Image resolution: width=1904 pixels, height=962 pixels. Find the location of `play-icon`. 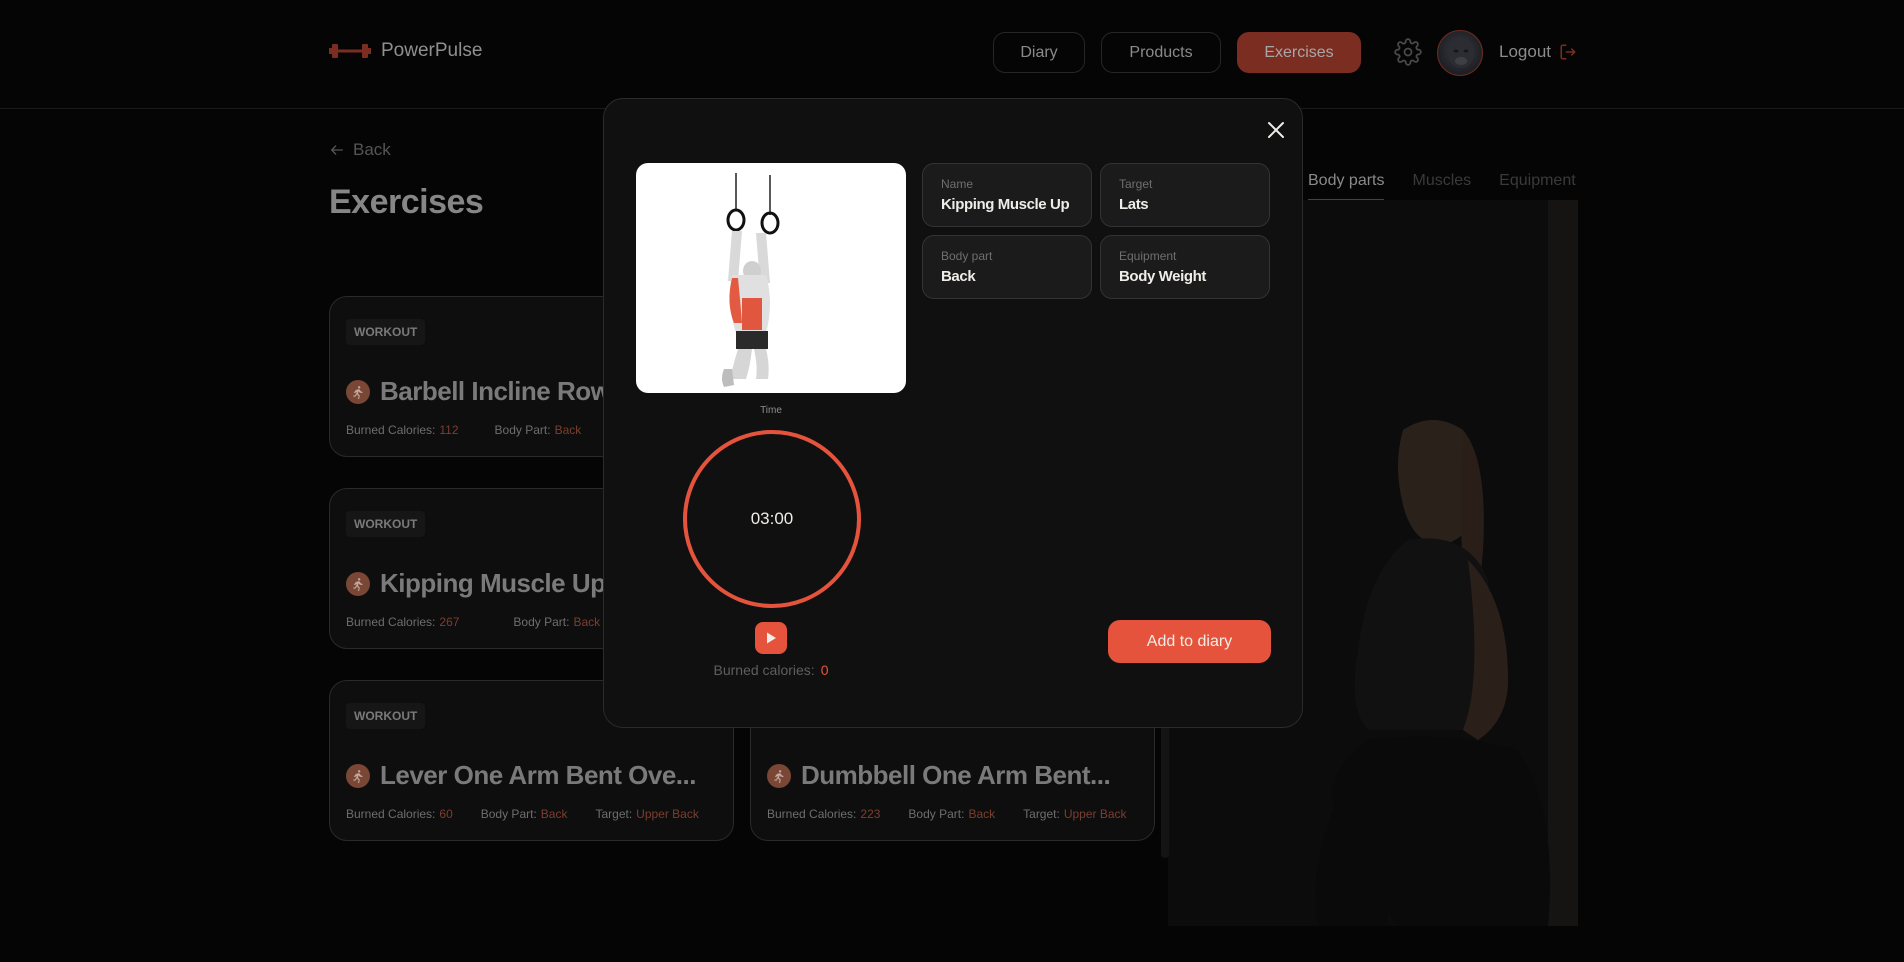

play-icon is located at coordinates (771, 638).